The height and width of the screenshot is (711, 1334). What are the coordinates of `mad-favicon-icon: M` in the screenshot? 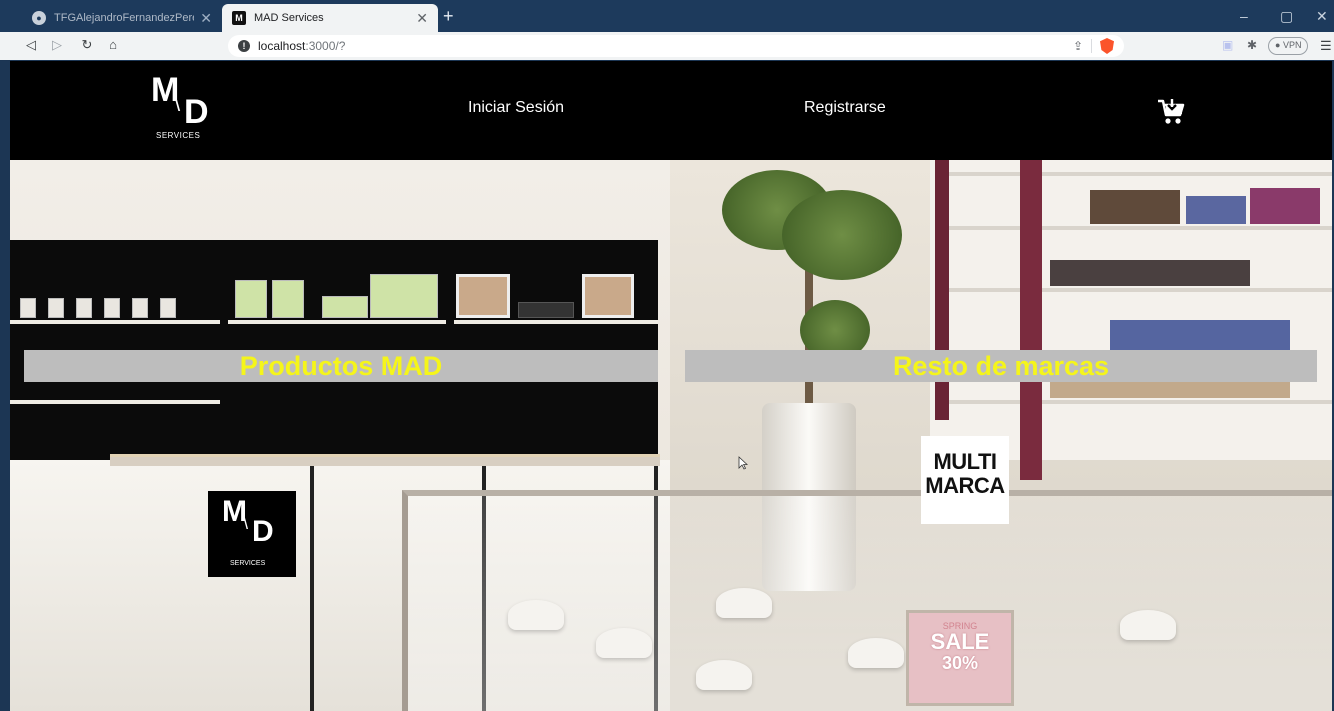 It's located at (239, 18).